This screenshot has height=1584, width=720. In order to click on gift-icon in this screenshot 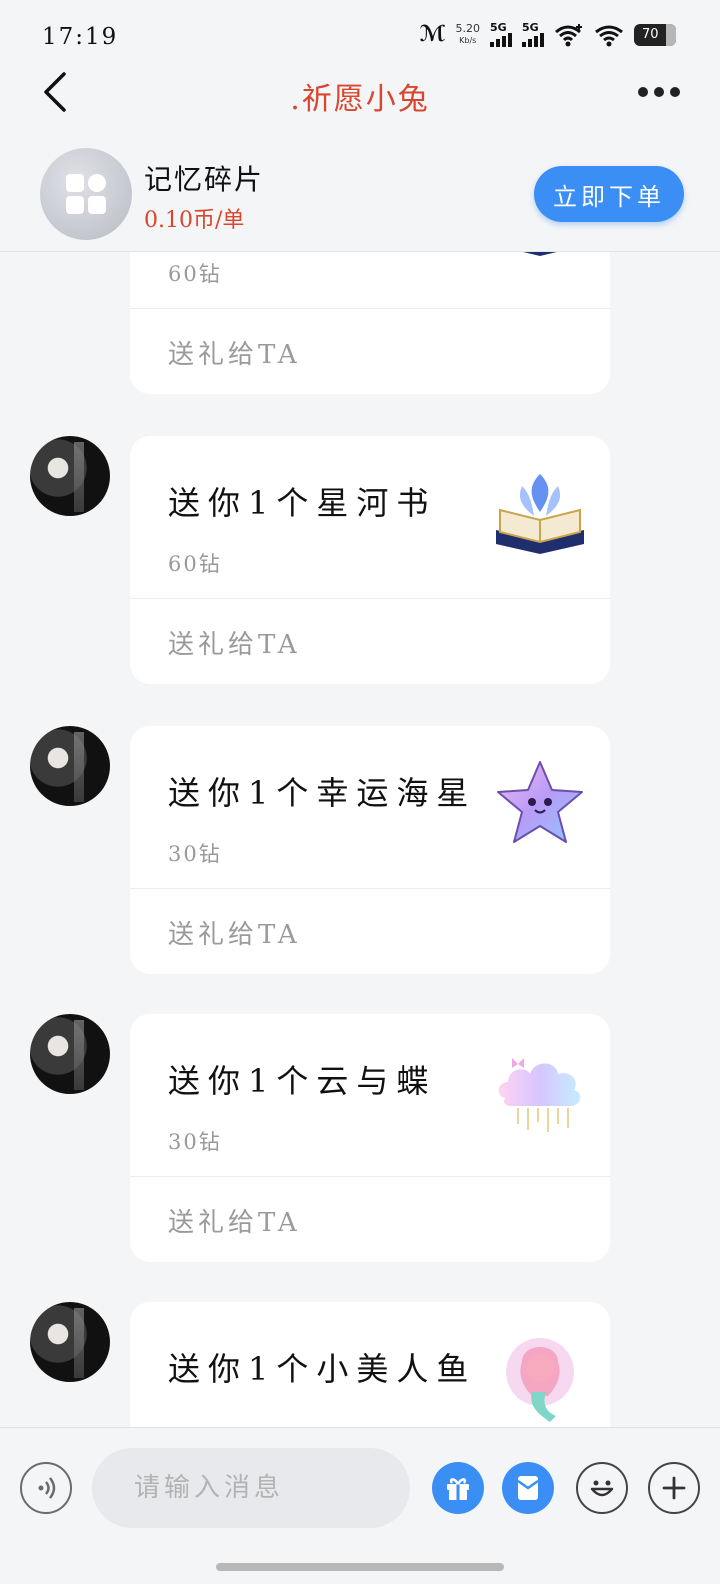, I will do `click(458, 1489)`.